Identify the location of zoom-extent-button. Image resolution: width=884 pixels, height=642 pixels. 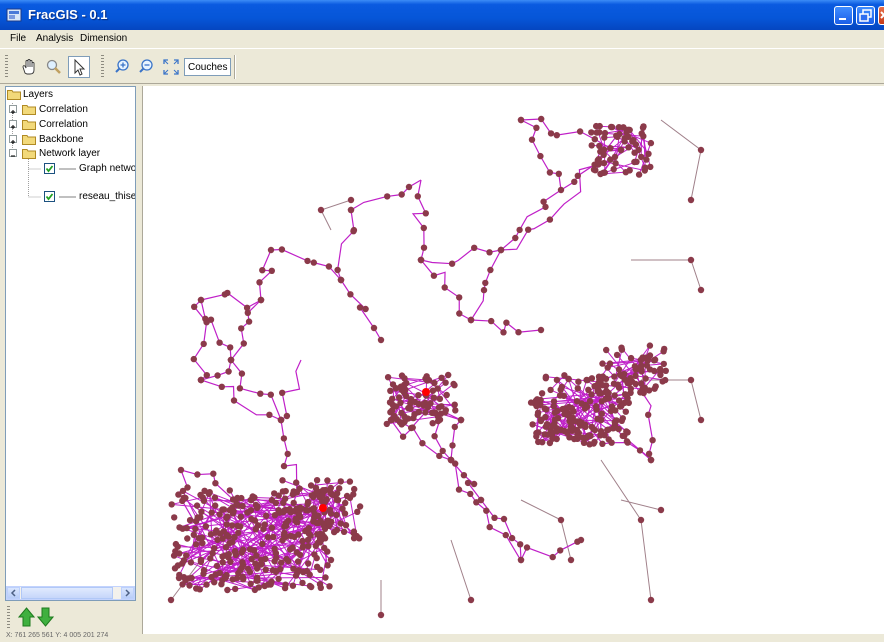
(171, 67).